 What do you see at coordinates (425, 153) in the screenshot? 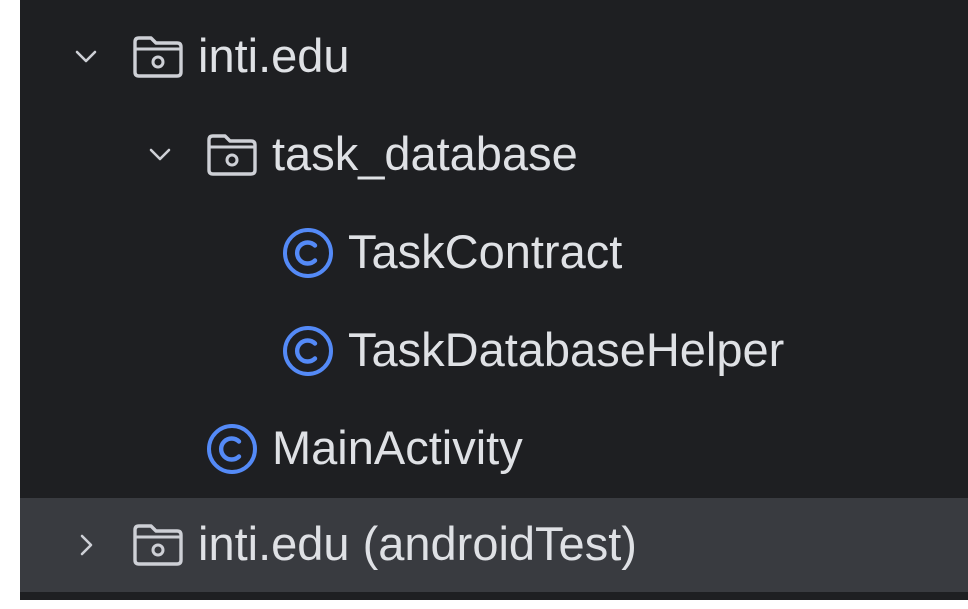
I see `tree-item-label: task_database` at bounding box center [425, 153].